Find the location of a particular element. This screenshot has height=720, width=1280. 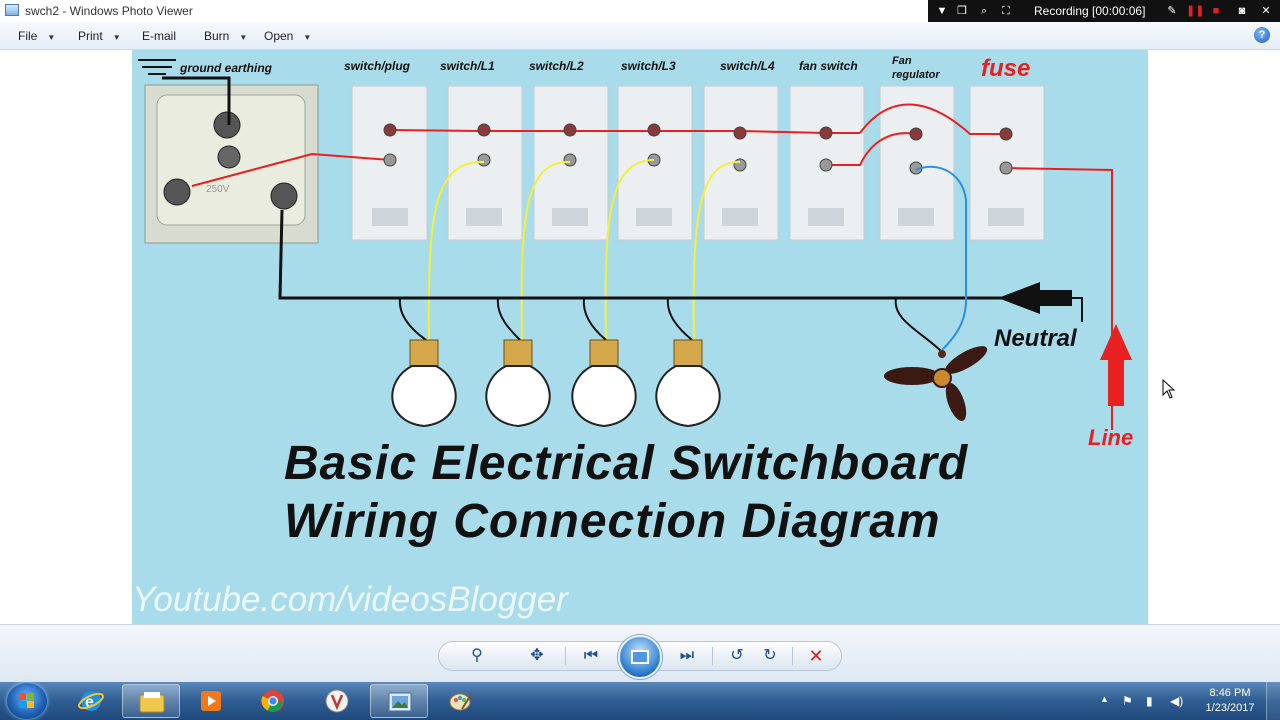

slideshow-icon is located at coordinates (640, 657).